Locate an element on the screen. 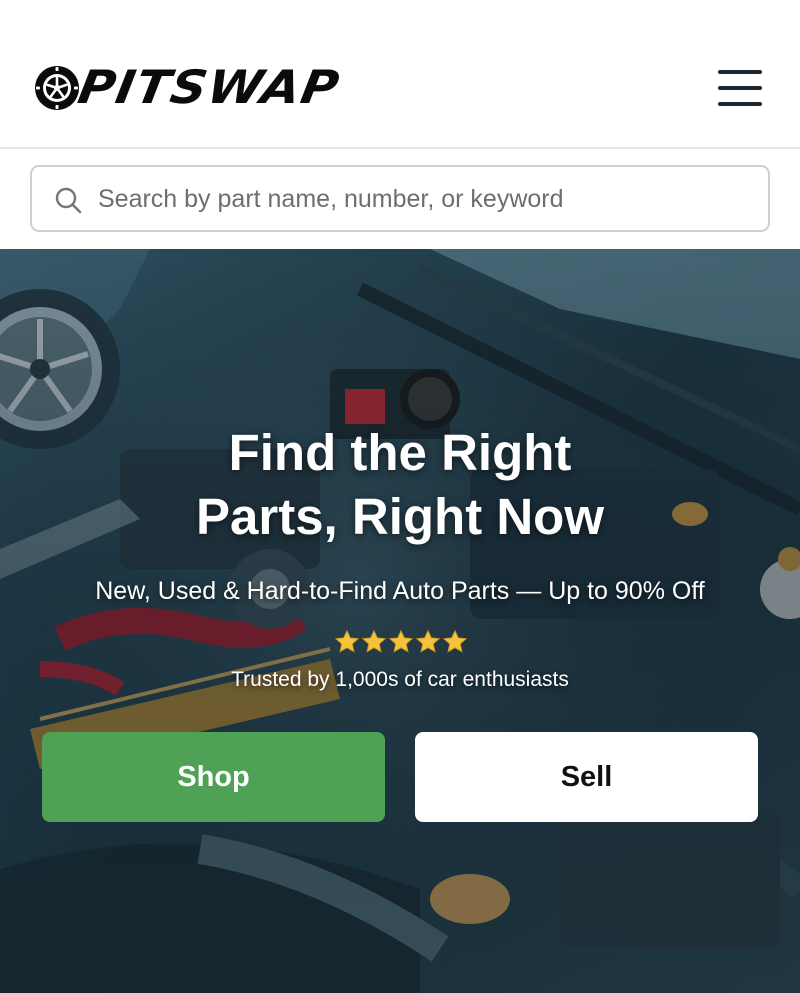 The image size is (800, 993). search-icon is located at coordinates (68, 200).